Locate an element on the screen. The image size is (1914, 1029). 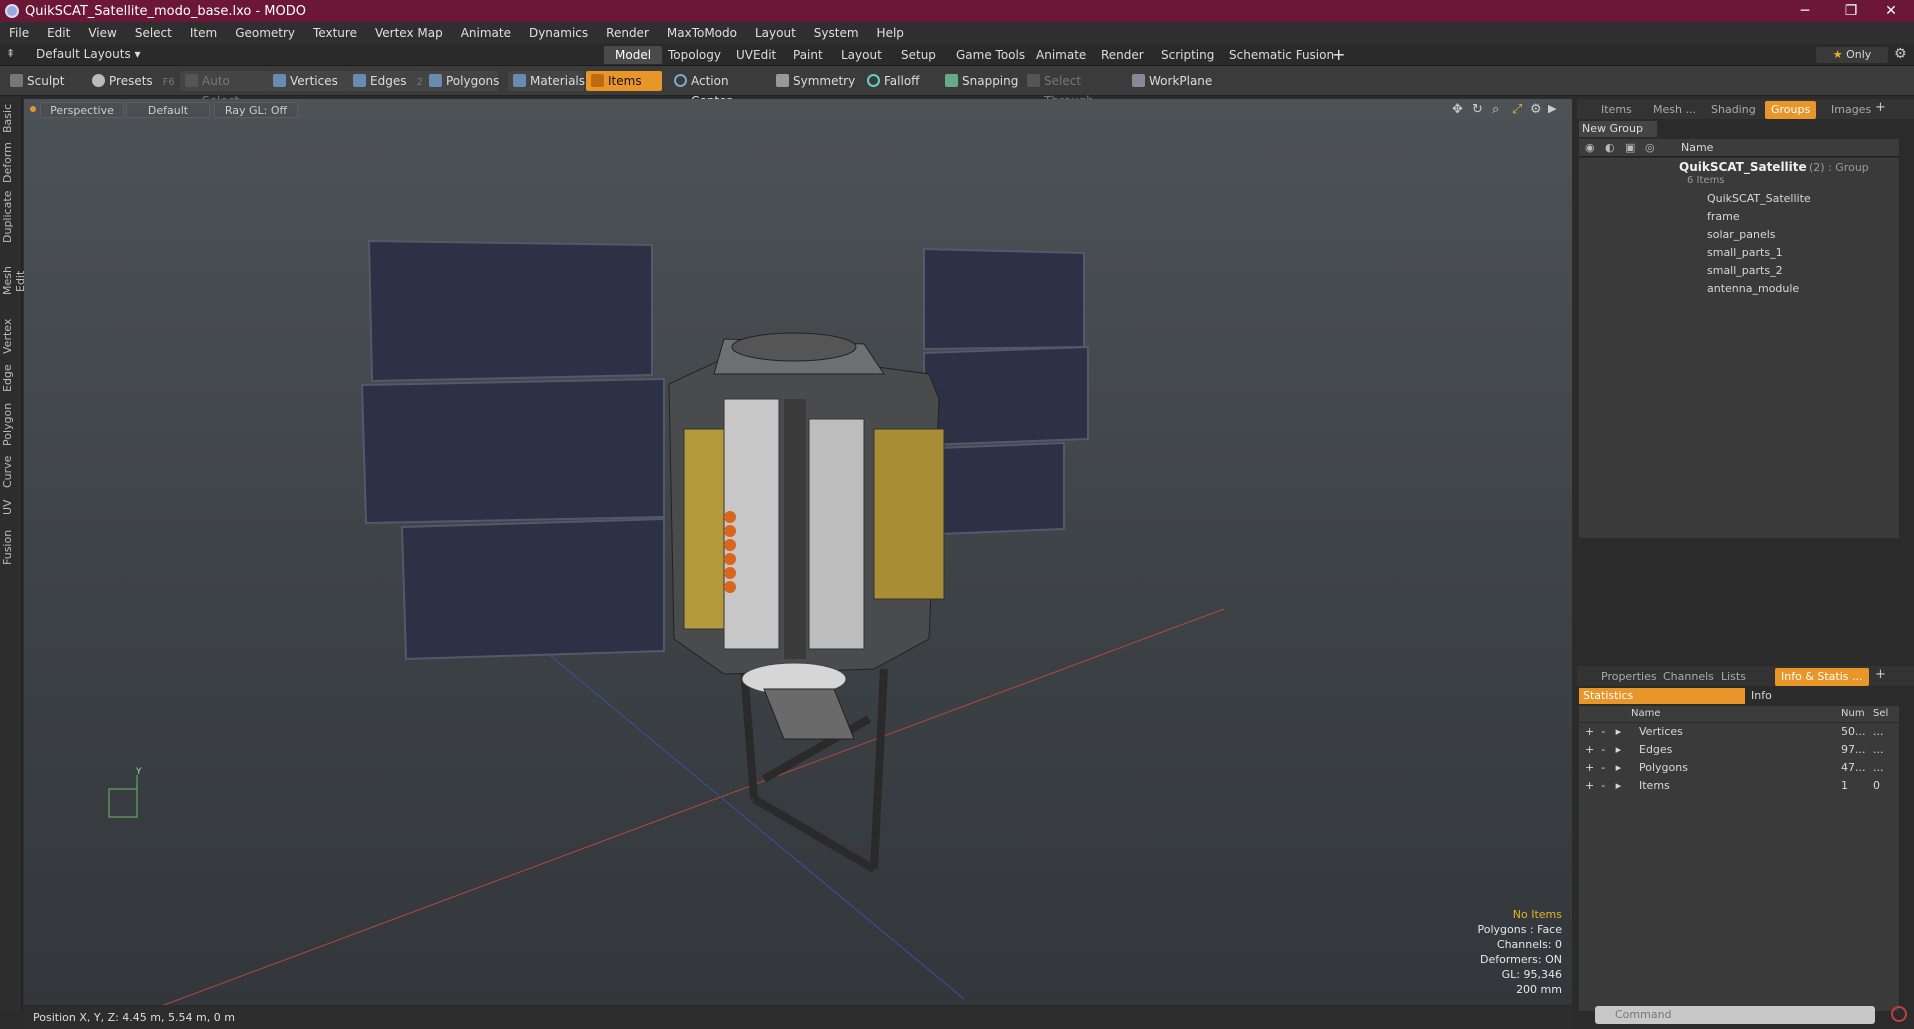
tree-item: frame is located at coordinates (1739, 217).